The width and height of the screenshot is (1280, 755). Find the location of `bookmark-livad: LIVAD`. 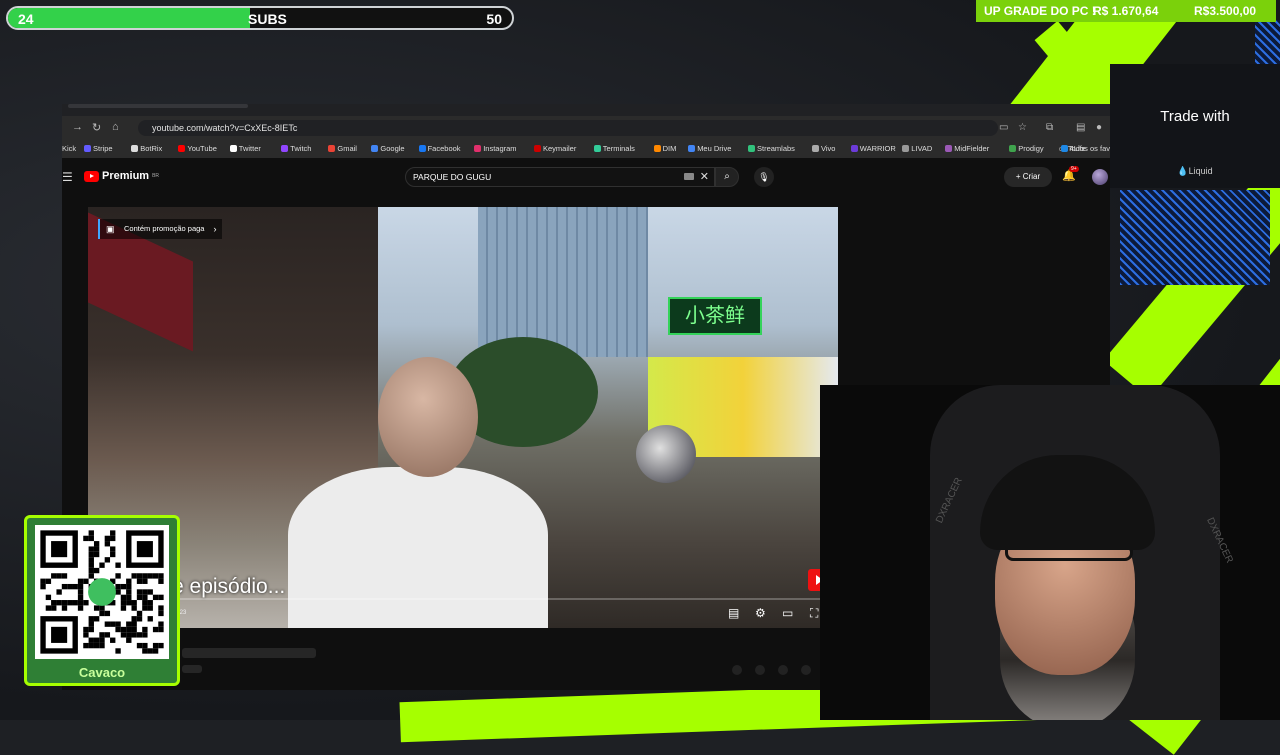

bookmark-livad: LIVAD is located at coordinates (917, 148).